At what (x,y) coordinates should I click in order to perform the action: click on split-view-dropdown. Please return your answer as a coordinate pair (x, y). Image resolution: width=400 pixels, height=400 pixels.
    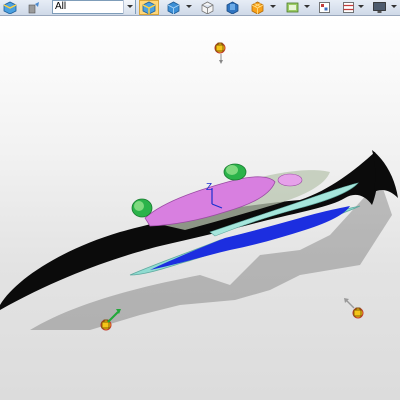
    Looking at the image, I should click on (361, 6).